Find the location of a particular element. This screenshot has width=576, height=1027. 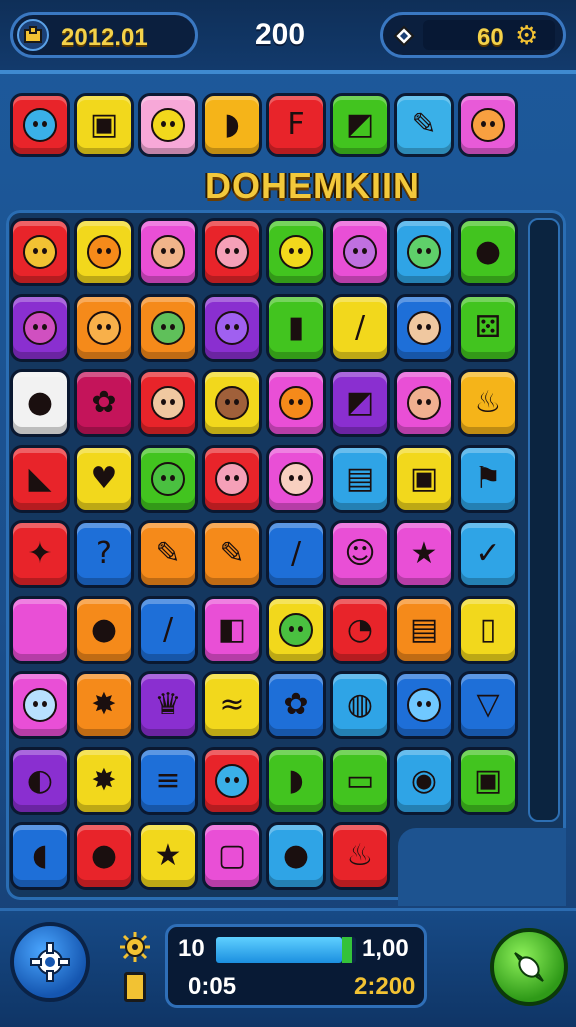

gear-icon: ⚙ is located at coordinates (526, 36).